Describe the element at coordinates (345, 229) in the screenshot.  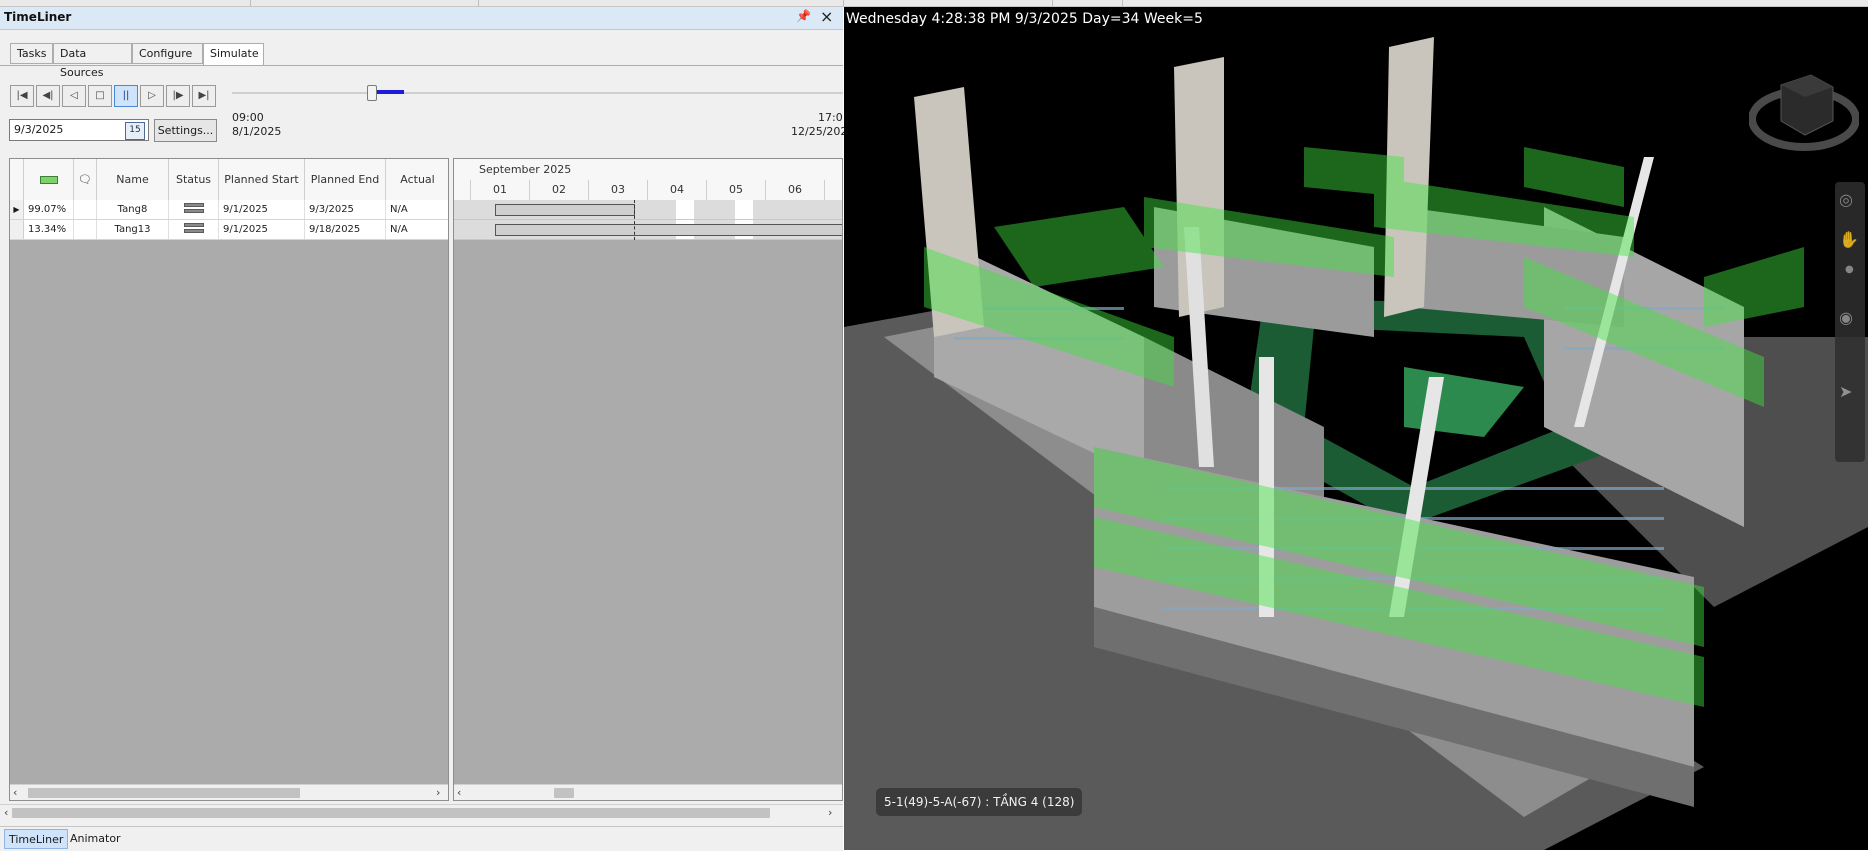
I see `row-planned-end: 9/18/2025` at that location.